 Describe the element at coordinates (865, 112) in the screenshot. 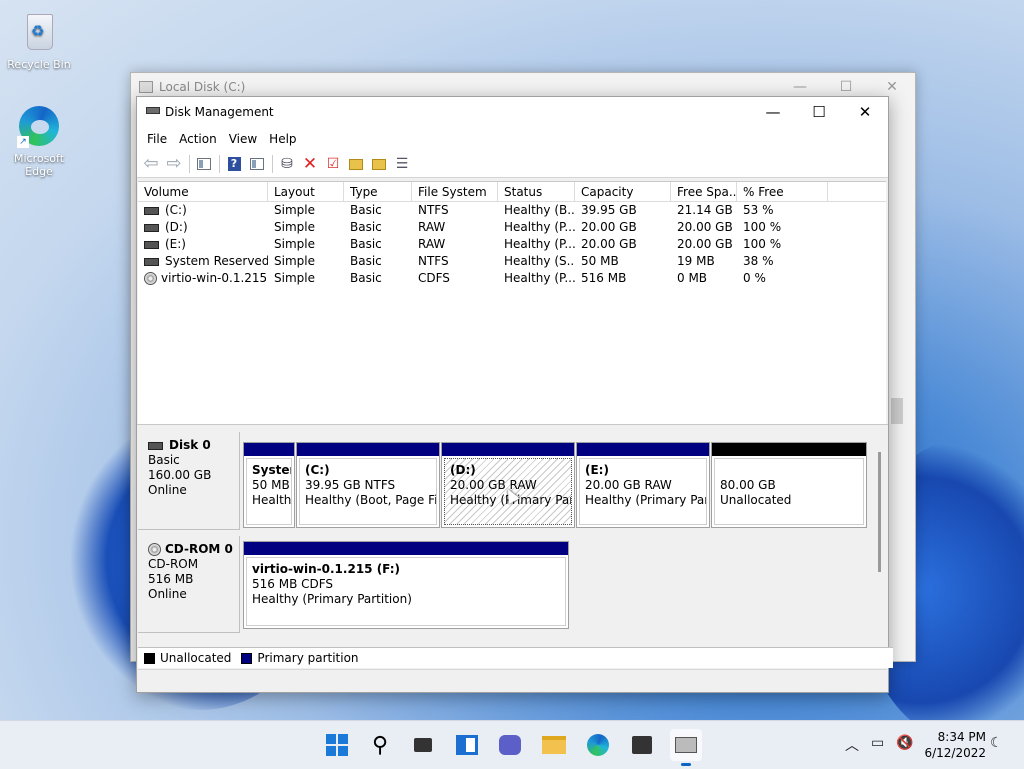

I see `close-button: ✕` at that location.